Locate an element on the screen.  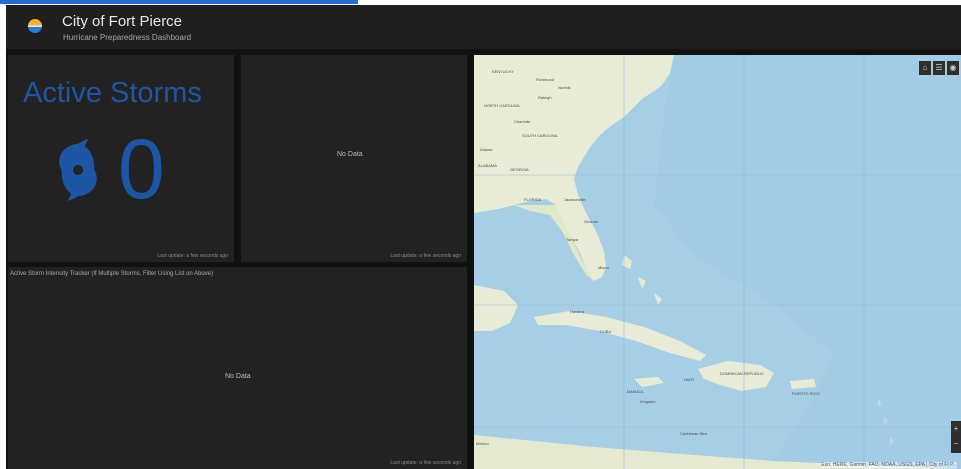
top-accent-bar is located at coordinates (179, 2).